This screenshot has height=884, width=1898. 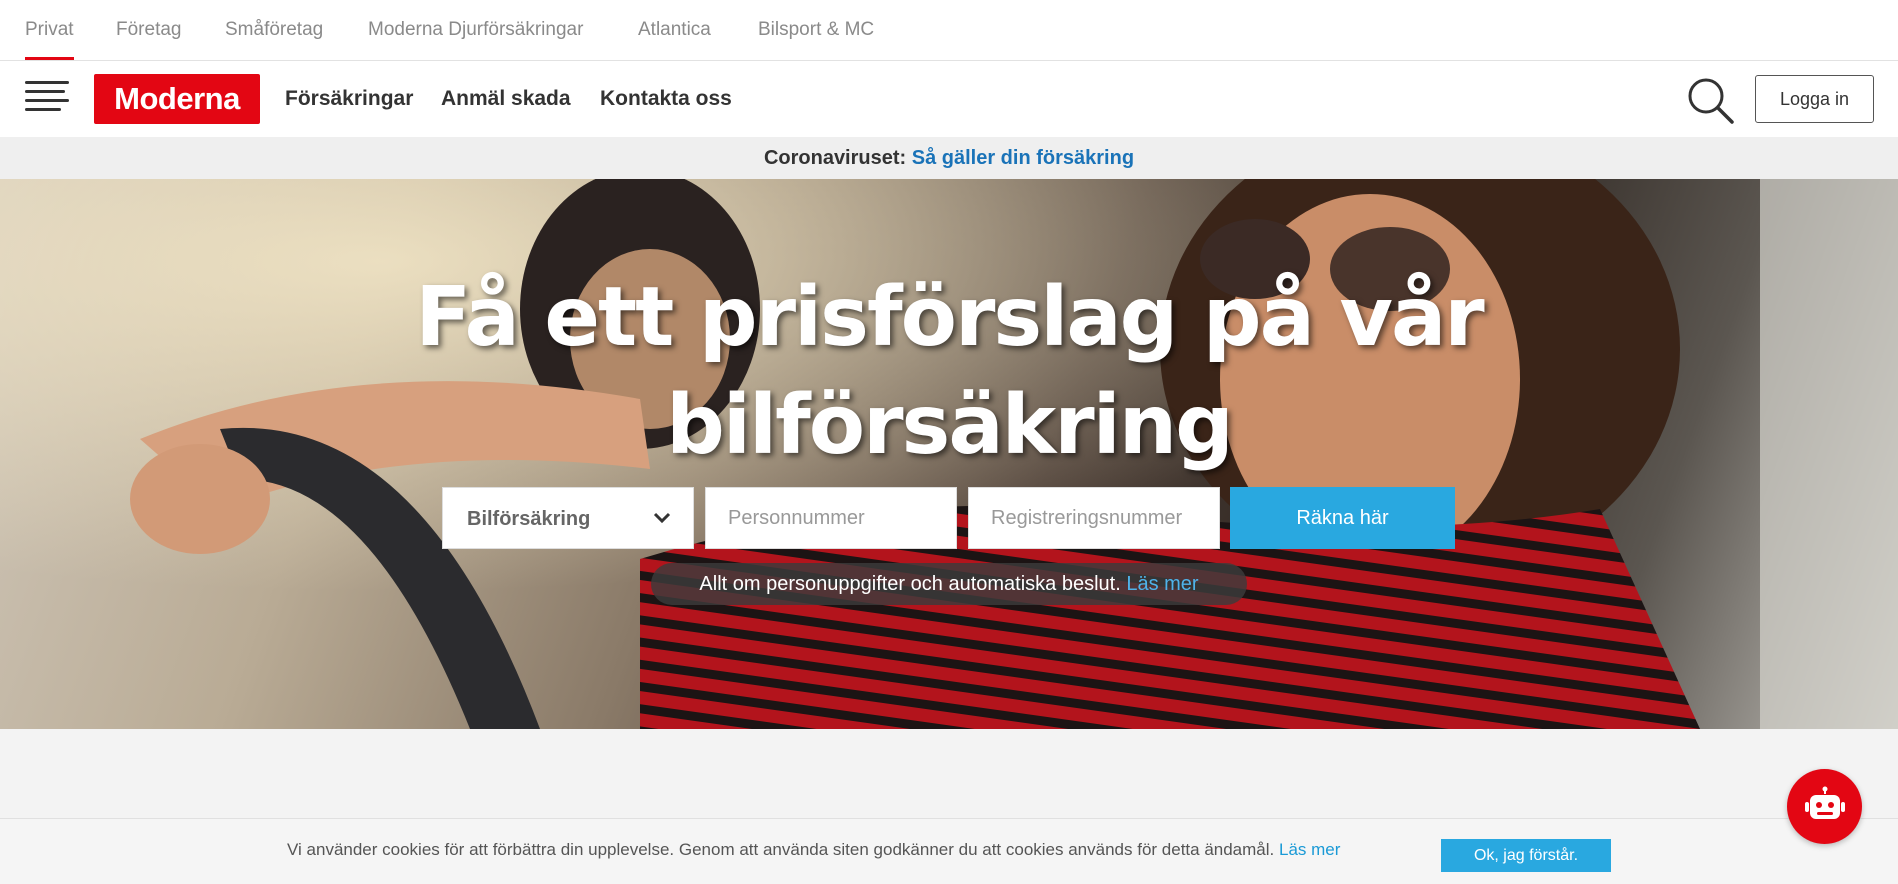 I want to click on chatbot-button, so click(x=1824, y=806).